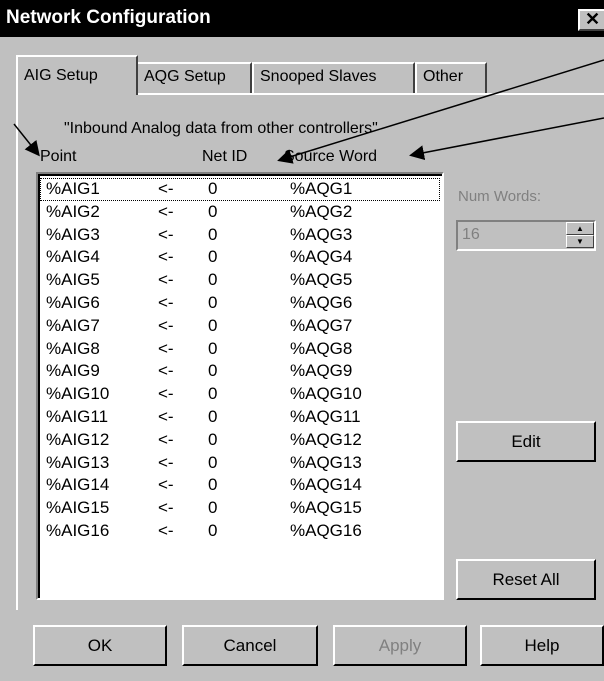  What do you see at coordinates (61, 75) in the screenshot?
I see `tab-label: AIG Setup` at bounding box center [61, 75].